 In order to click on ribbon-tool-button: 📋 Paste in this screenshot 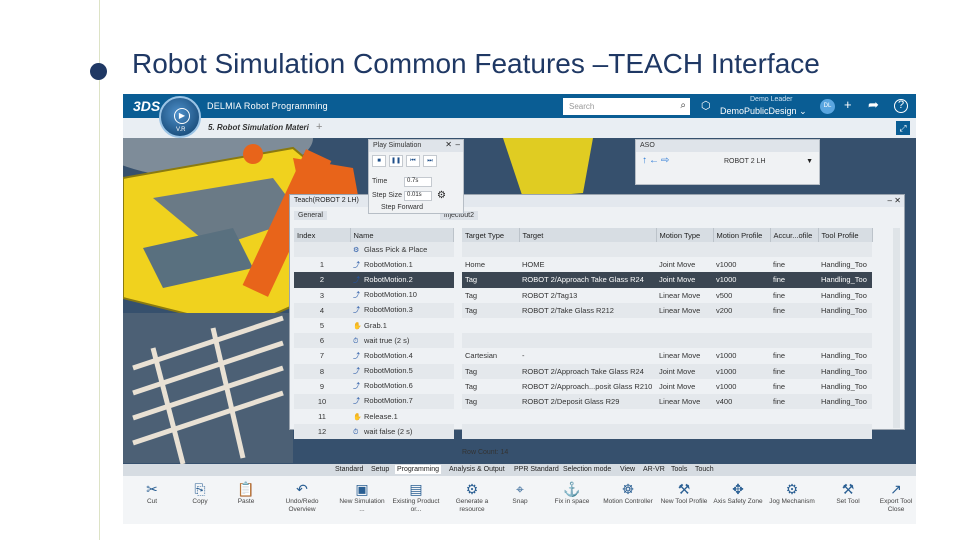, I will do `click(246, 493)`.